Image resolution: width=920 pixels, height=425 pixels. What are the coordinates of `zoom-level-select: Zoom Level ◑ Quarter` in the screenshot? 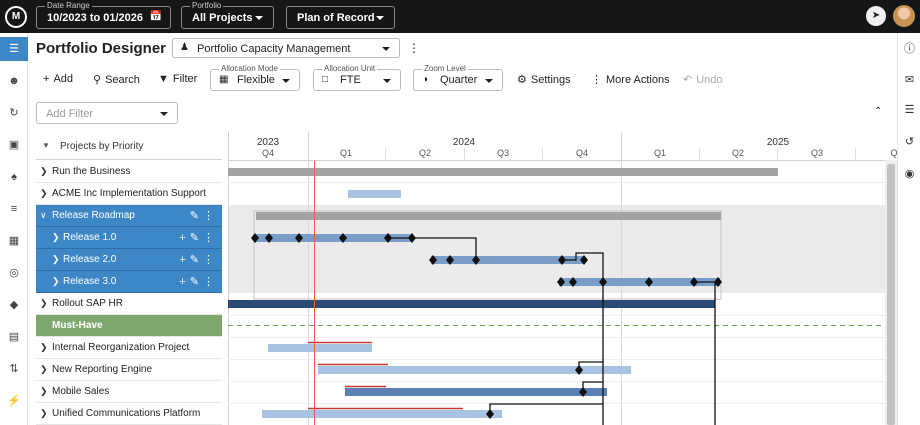 It's located at (458, 77).